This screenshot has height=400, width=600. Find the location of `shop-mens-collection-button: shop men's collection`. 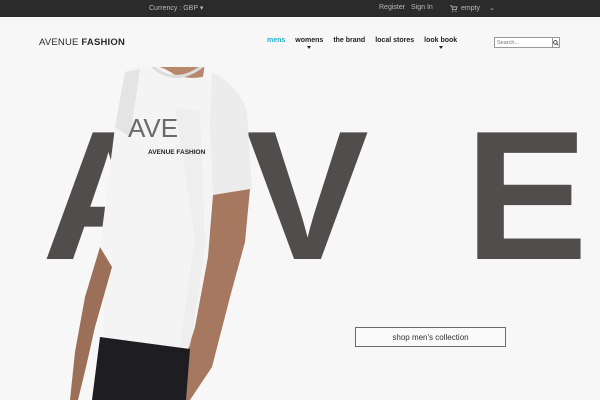

shop-mens-collection-button: shop men's collection is located at coordinates (430, 337).